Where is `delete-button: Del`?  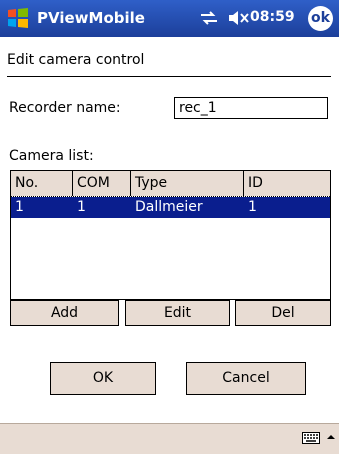
delete-button: Del is located at coordinates (283, 313).